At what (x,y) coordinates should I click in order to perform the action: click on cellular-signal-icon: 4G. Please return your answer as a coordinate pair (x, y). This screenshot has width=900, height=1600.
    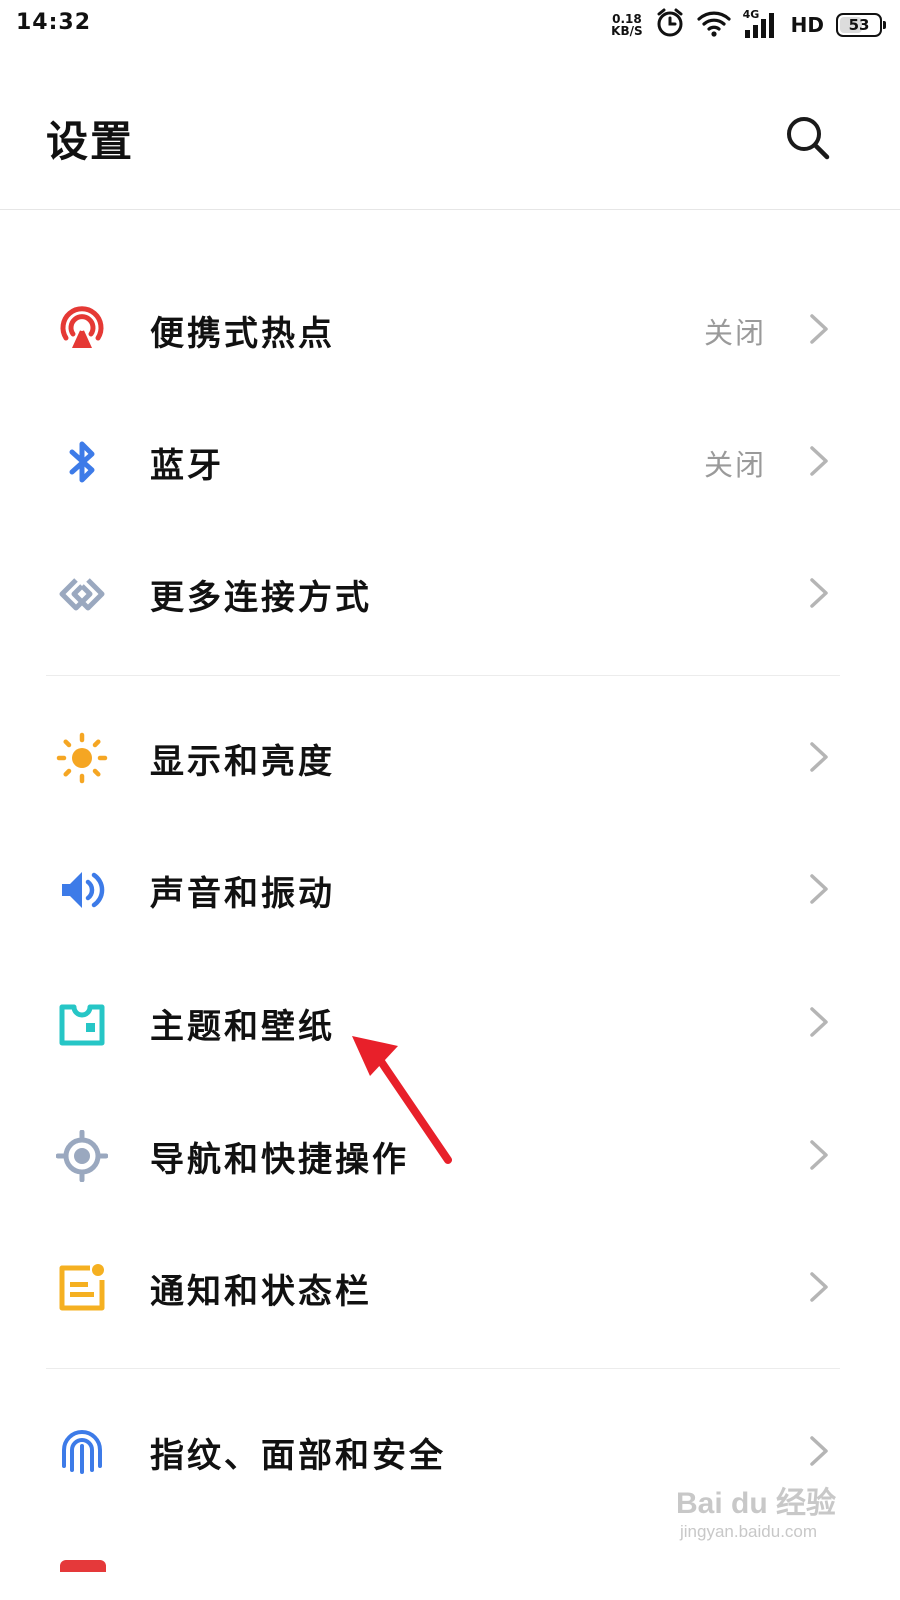
    Looking at the image, I should click on (761, 24).